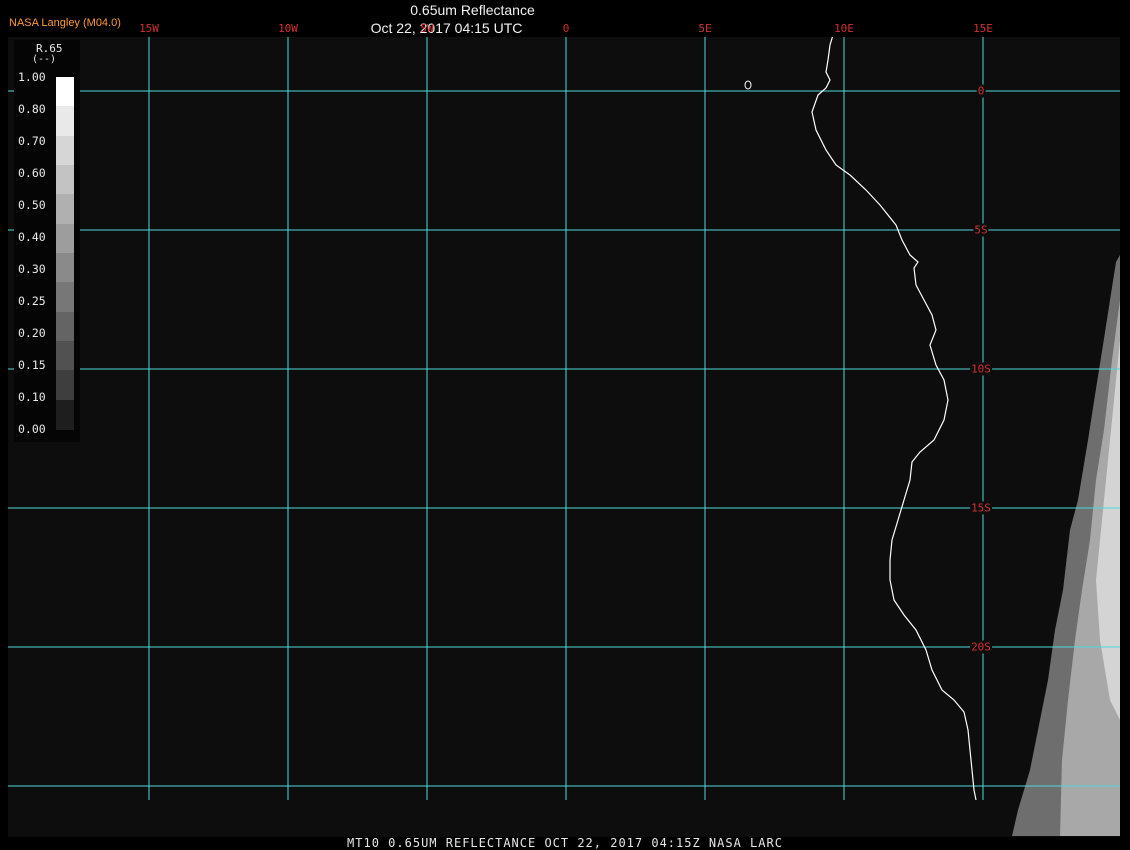 The width and height of the screenshot is (1130, 850). I want to click on latitude-label: 10S, so click(981, 369).